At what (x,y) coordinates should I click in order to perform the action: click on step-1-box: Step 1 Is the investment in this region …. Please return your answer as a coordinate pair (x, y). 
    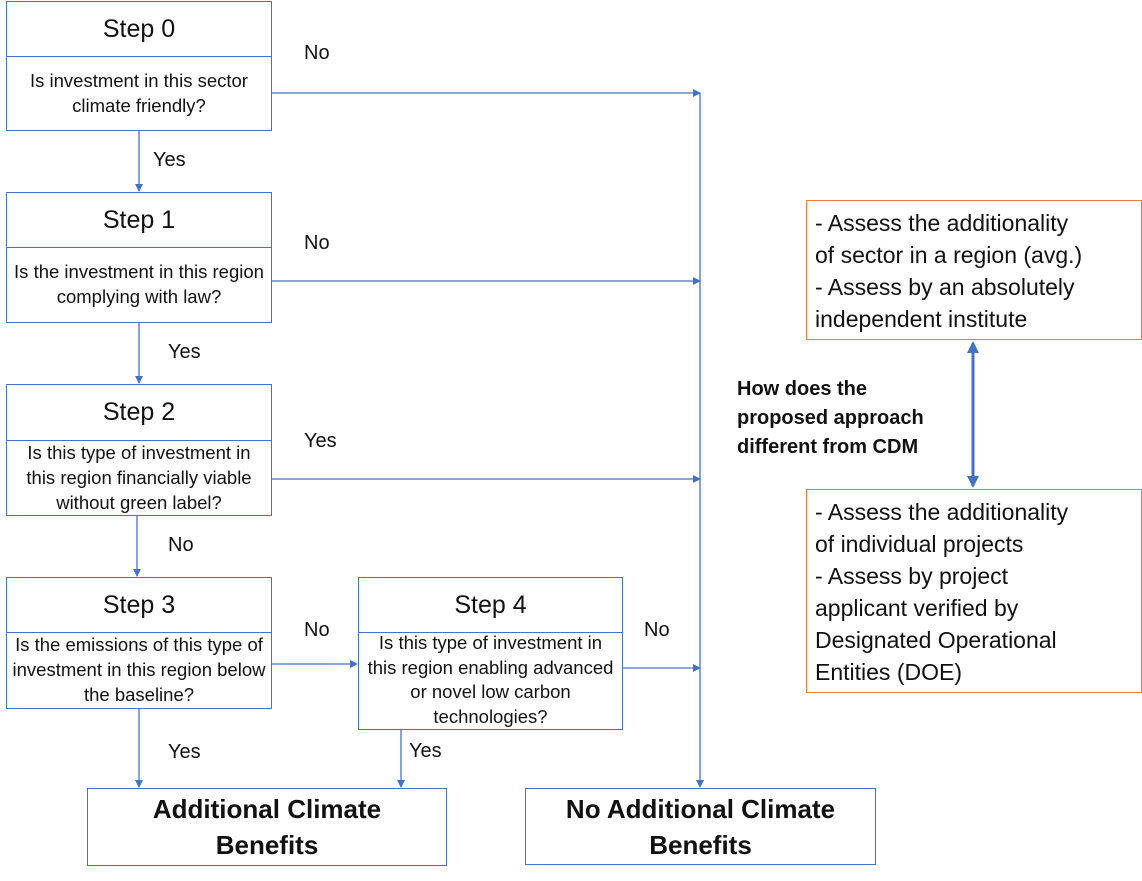
    Looking at the image, I should click on (139, 257).